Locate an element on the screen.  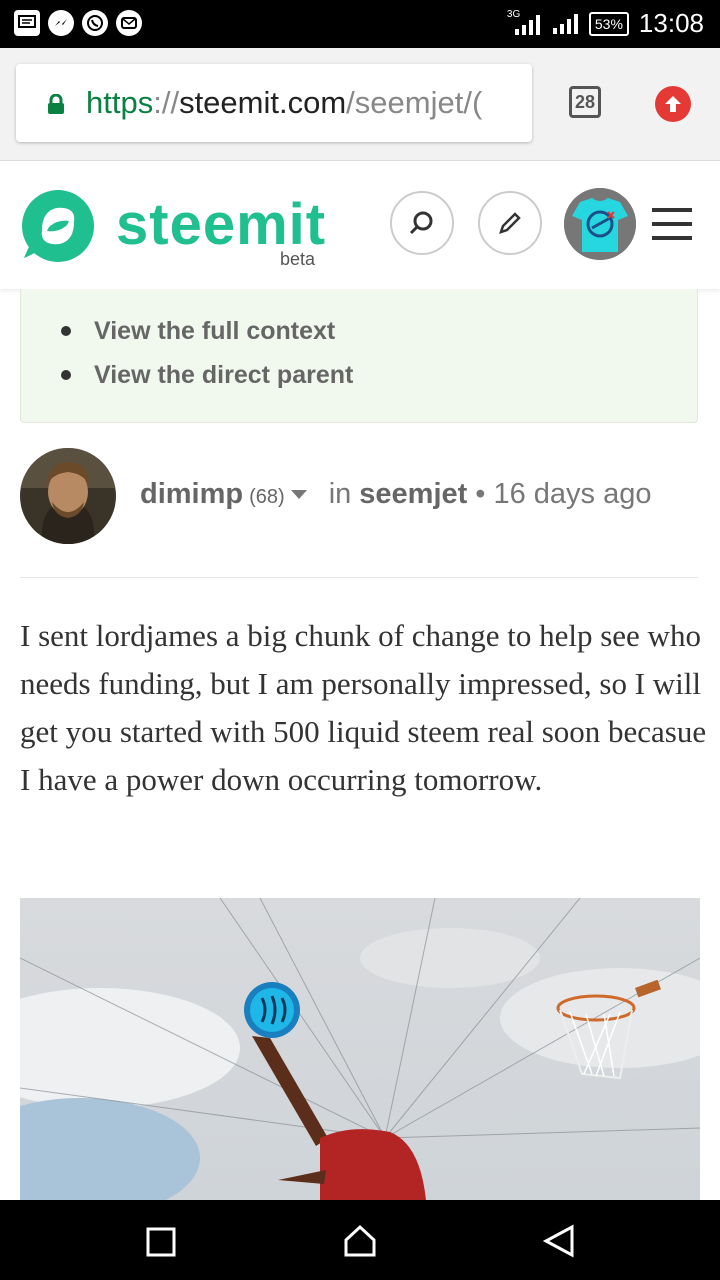
arrow-up-icon is located at coordinates (673, 104).